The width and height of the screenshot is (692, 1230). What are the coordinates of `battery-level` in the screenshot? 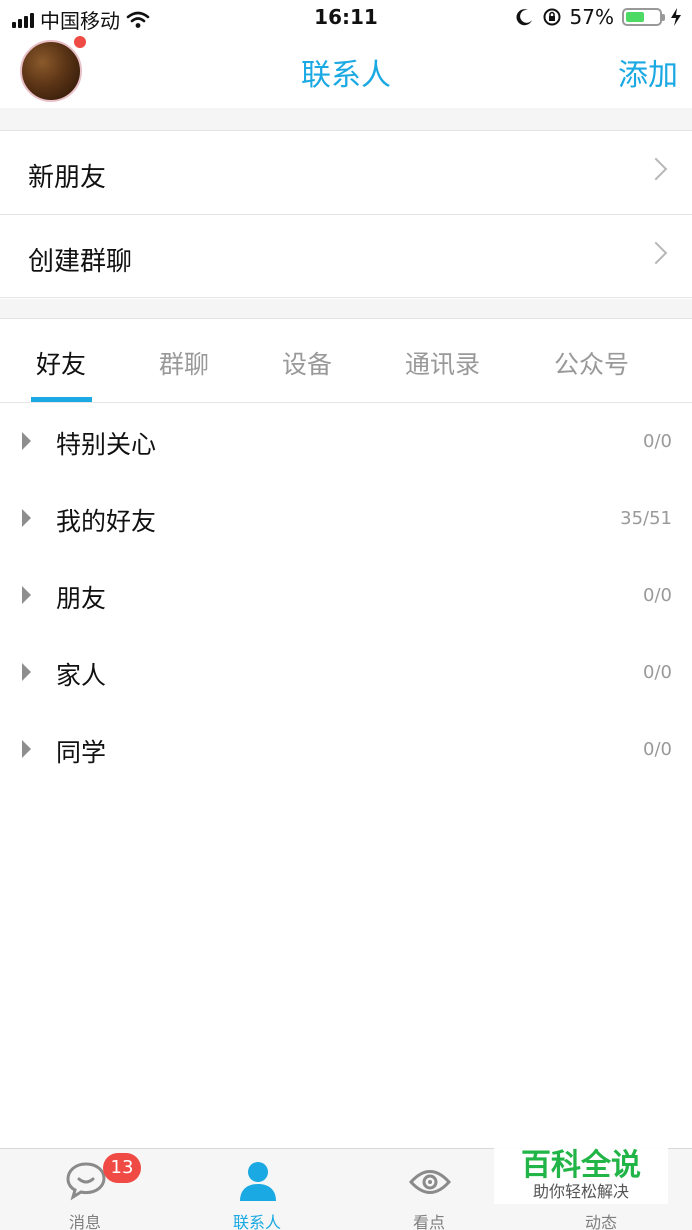 It's located at (635, 17).